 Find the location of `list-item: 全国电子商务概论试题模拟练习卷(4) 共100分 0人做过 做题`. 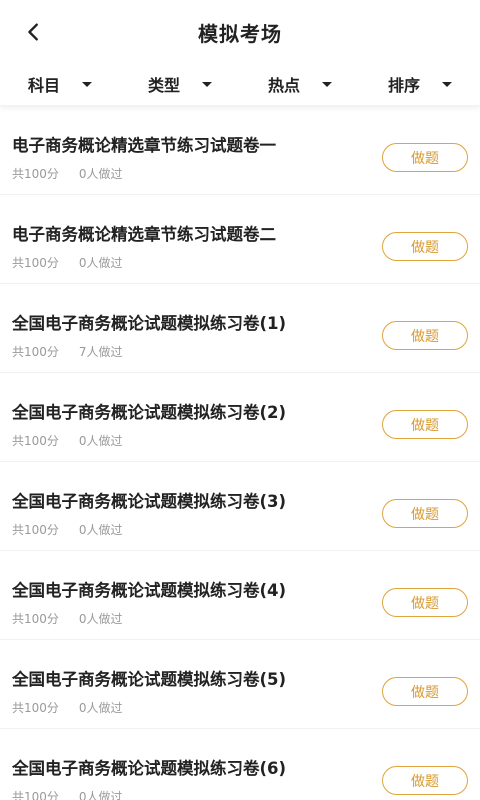

list-item: 全国电子商务概论试题模拟练习卷(4) 共100分 0人做过 做题 is located at coordinates (240, 595).